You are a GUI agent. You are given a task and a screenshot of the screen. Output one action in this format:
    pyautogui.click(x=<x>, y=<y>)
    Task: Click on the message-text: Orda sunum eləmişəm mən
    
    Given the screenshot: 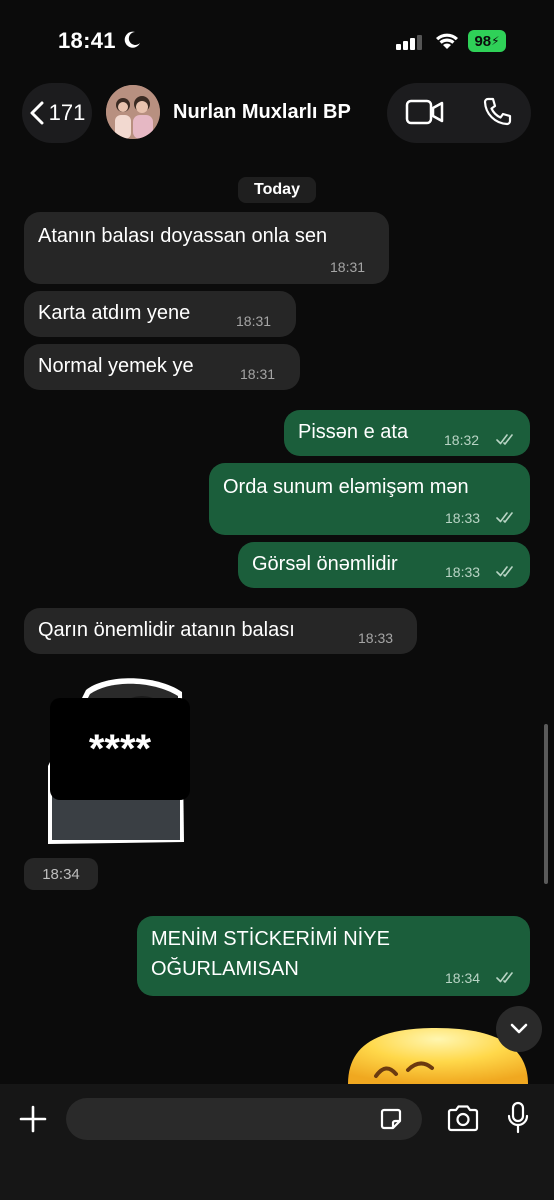 What is the action you would take?
    pyautogui.click(x=346, y=487)
    